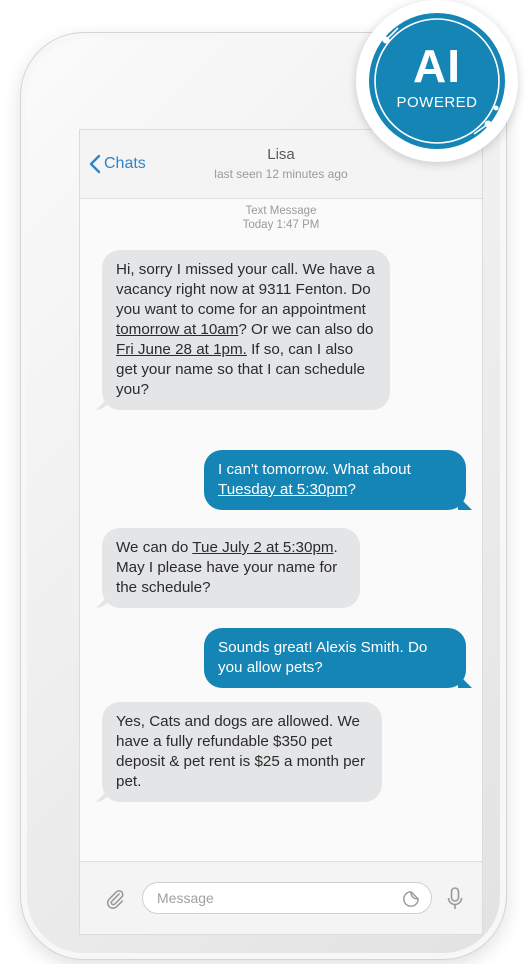 The width and height of the screenshot is (527, 964). What do you see at coordinates (154, 547) in the screenshot?
I see `message-text: We can do` at bounding box center [154, 547].